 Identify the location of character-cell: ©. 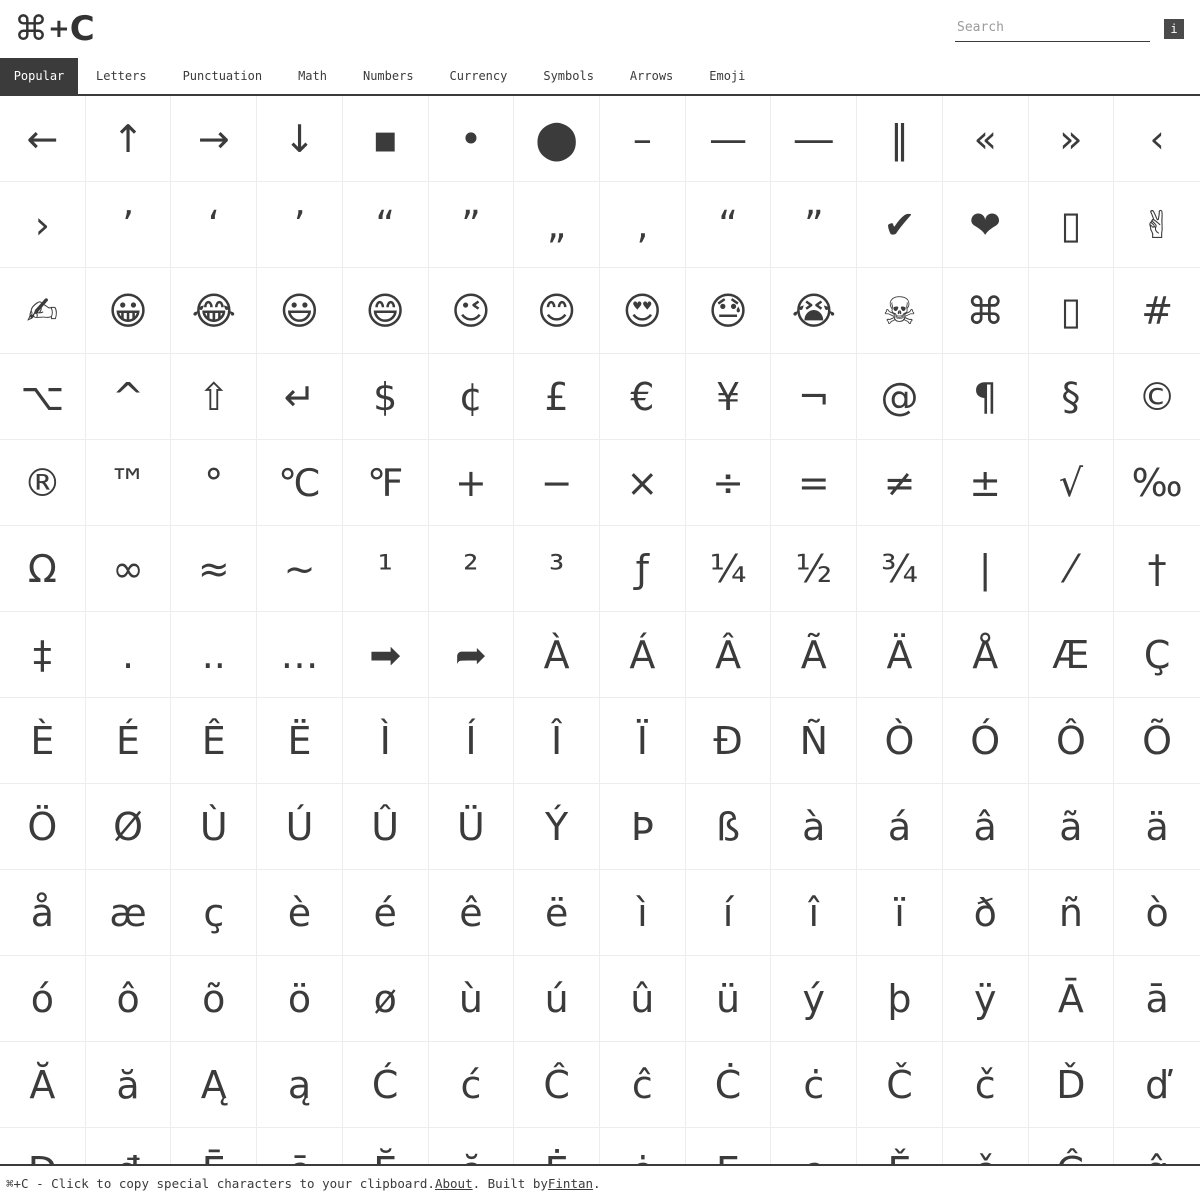
(1157, 397).